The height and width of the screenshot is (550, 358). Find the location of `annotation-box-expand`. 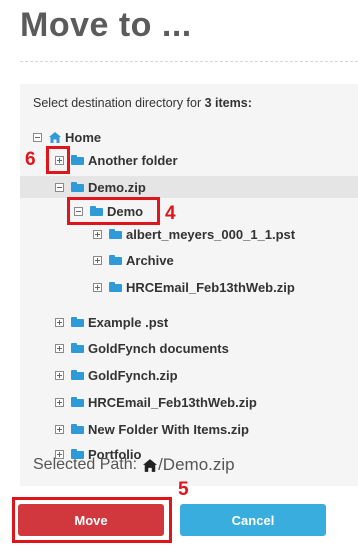

annotation-box-expand is located at coordinates (58, 160).